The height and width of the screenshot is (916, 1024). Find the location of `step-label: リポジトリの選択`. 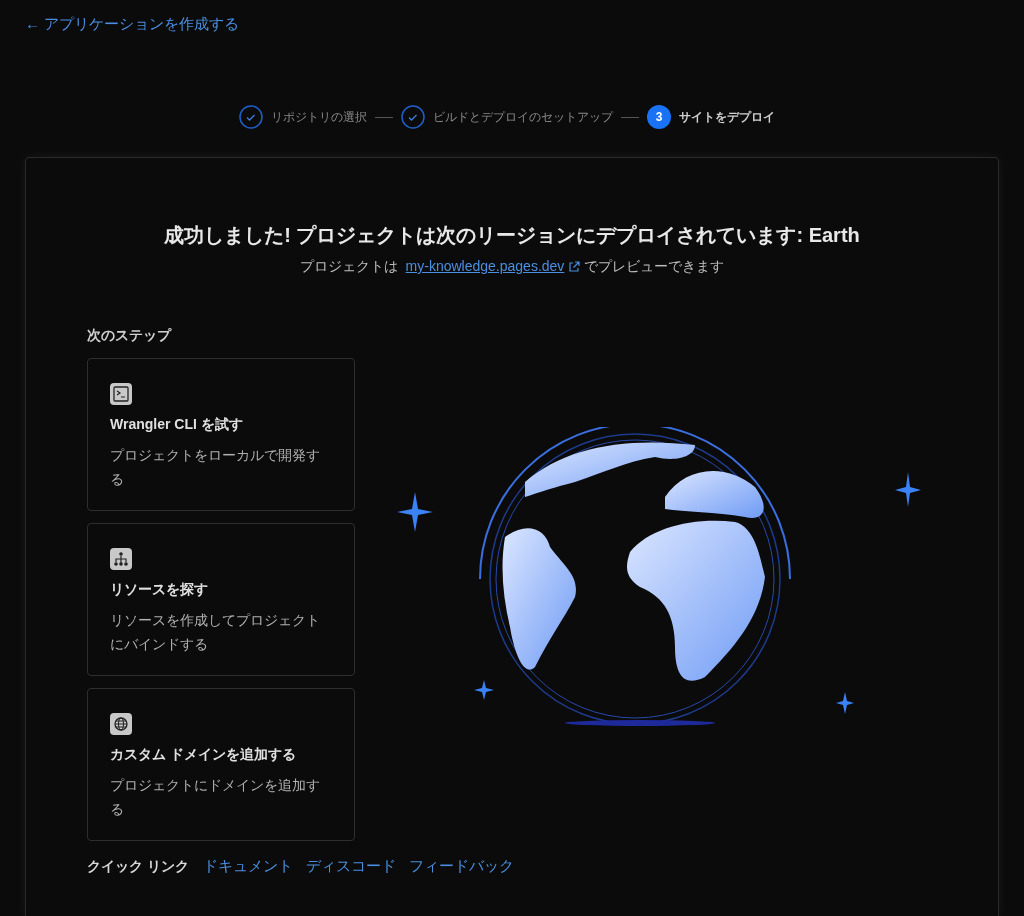

step-label: リポジトリの選択 is located at coordinates (319, 117).